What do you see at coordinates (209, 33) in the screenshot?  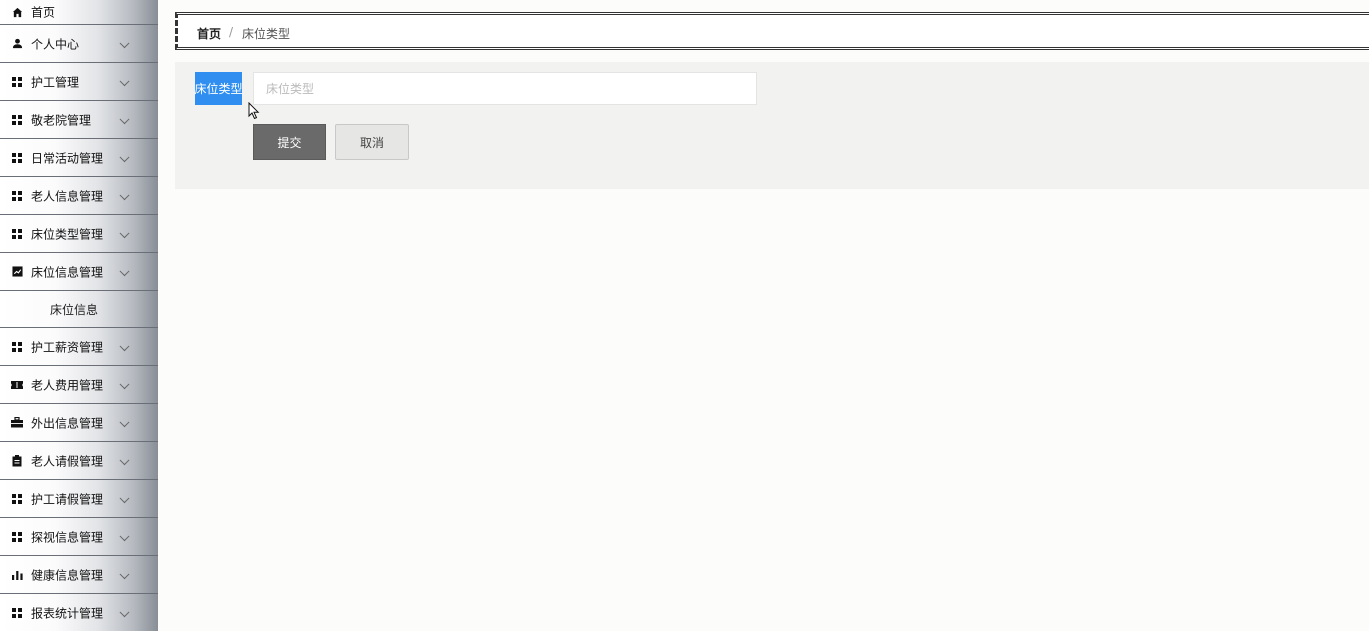 I see `breadcrumb-home-link: 首页` at bounding box center [209, 33].